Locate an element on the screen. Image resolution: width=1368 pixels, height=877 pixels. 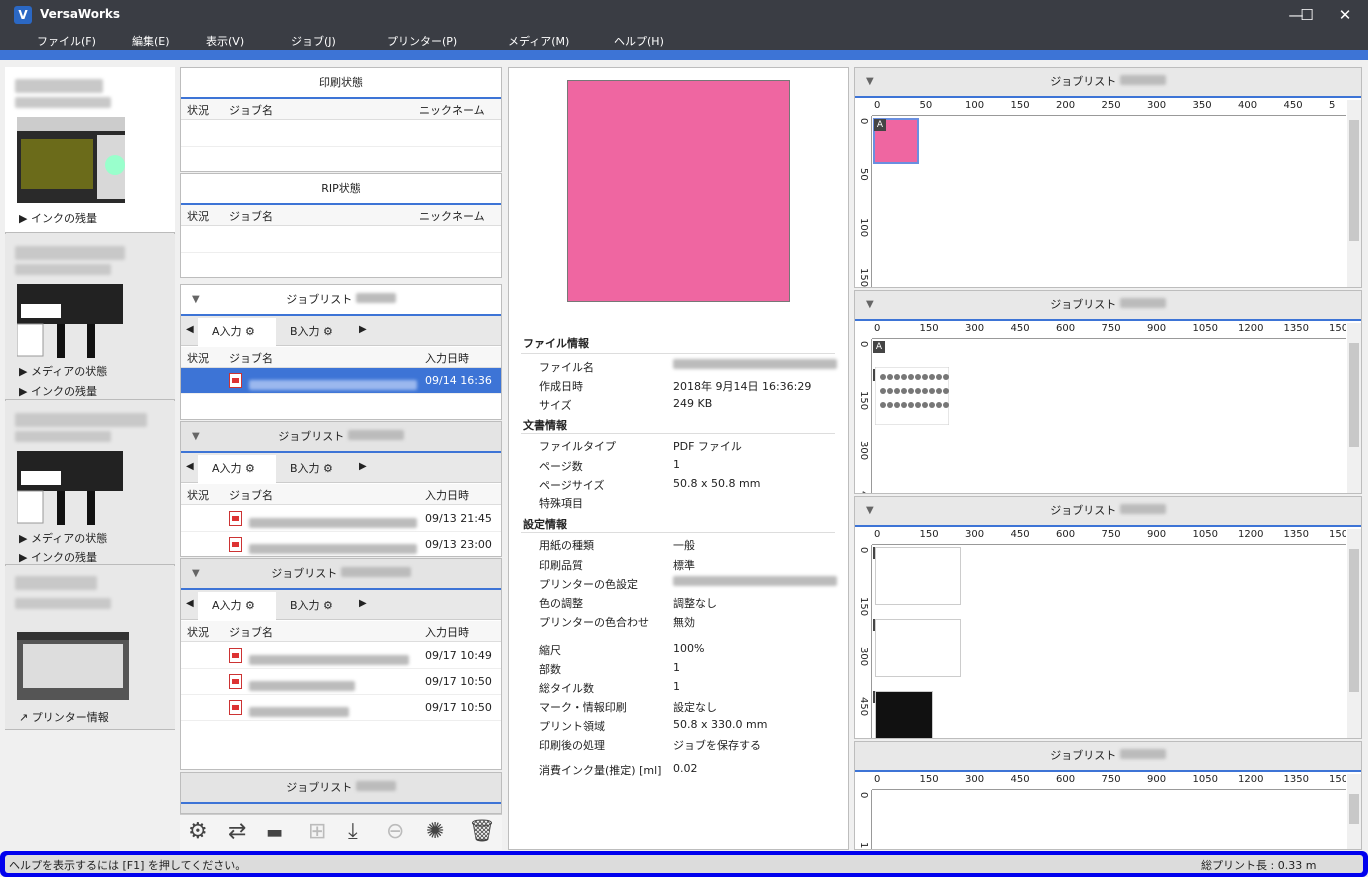
ruler-tick-label: 750 is located at coordinates (1111, 779).